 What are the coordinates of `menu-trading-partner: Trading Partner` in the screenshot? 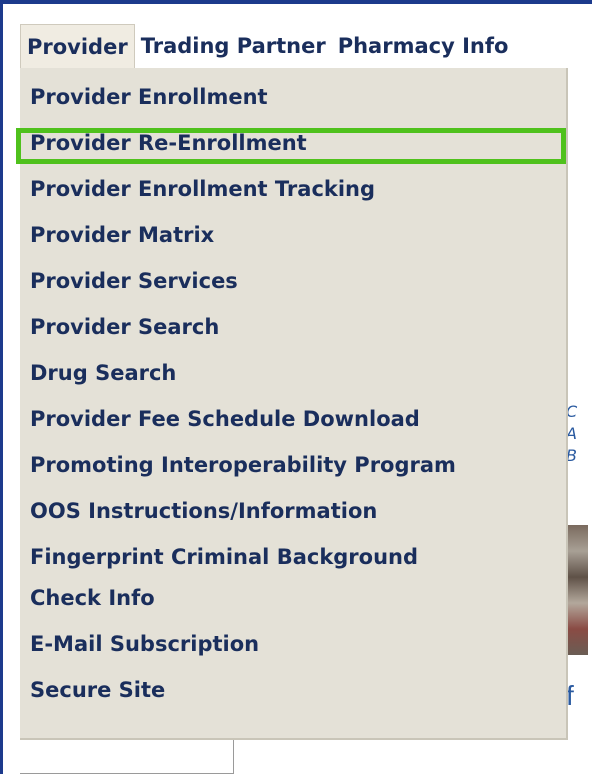 It's located at (233, 46).